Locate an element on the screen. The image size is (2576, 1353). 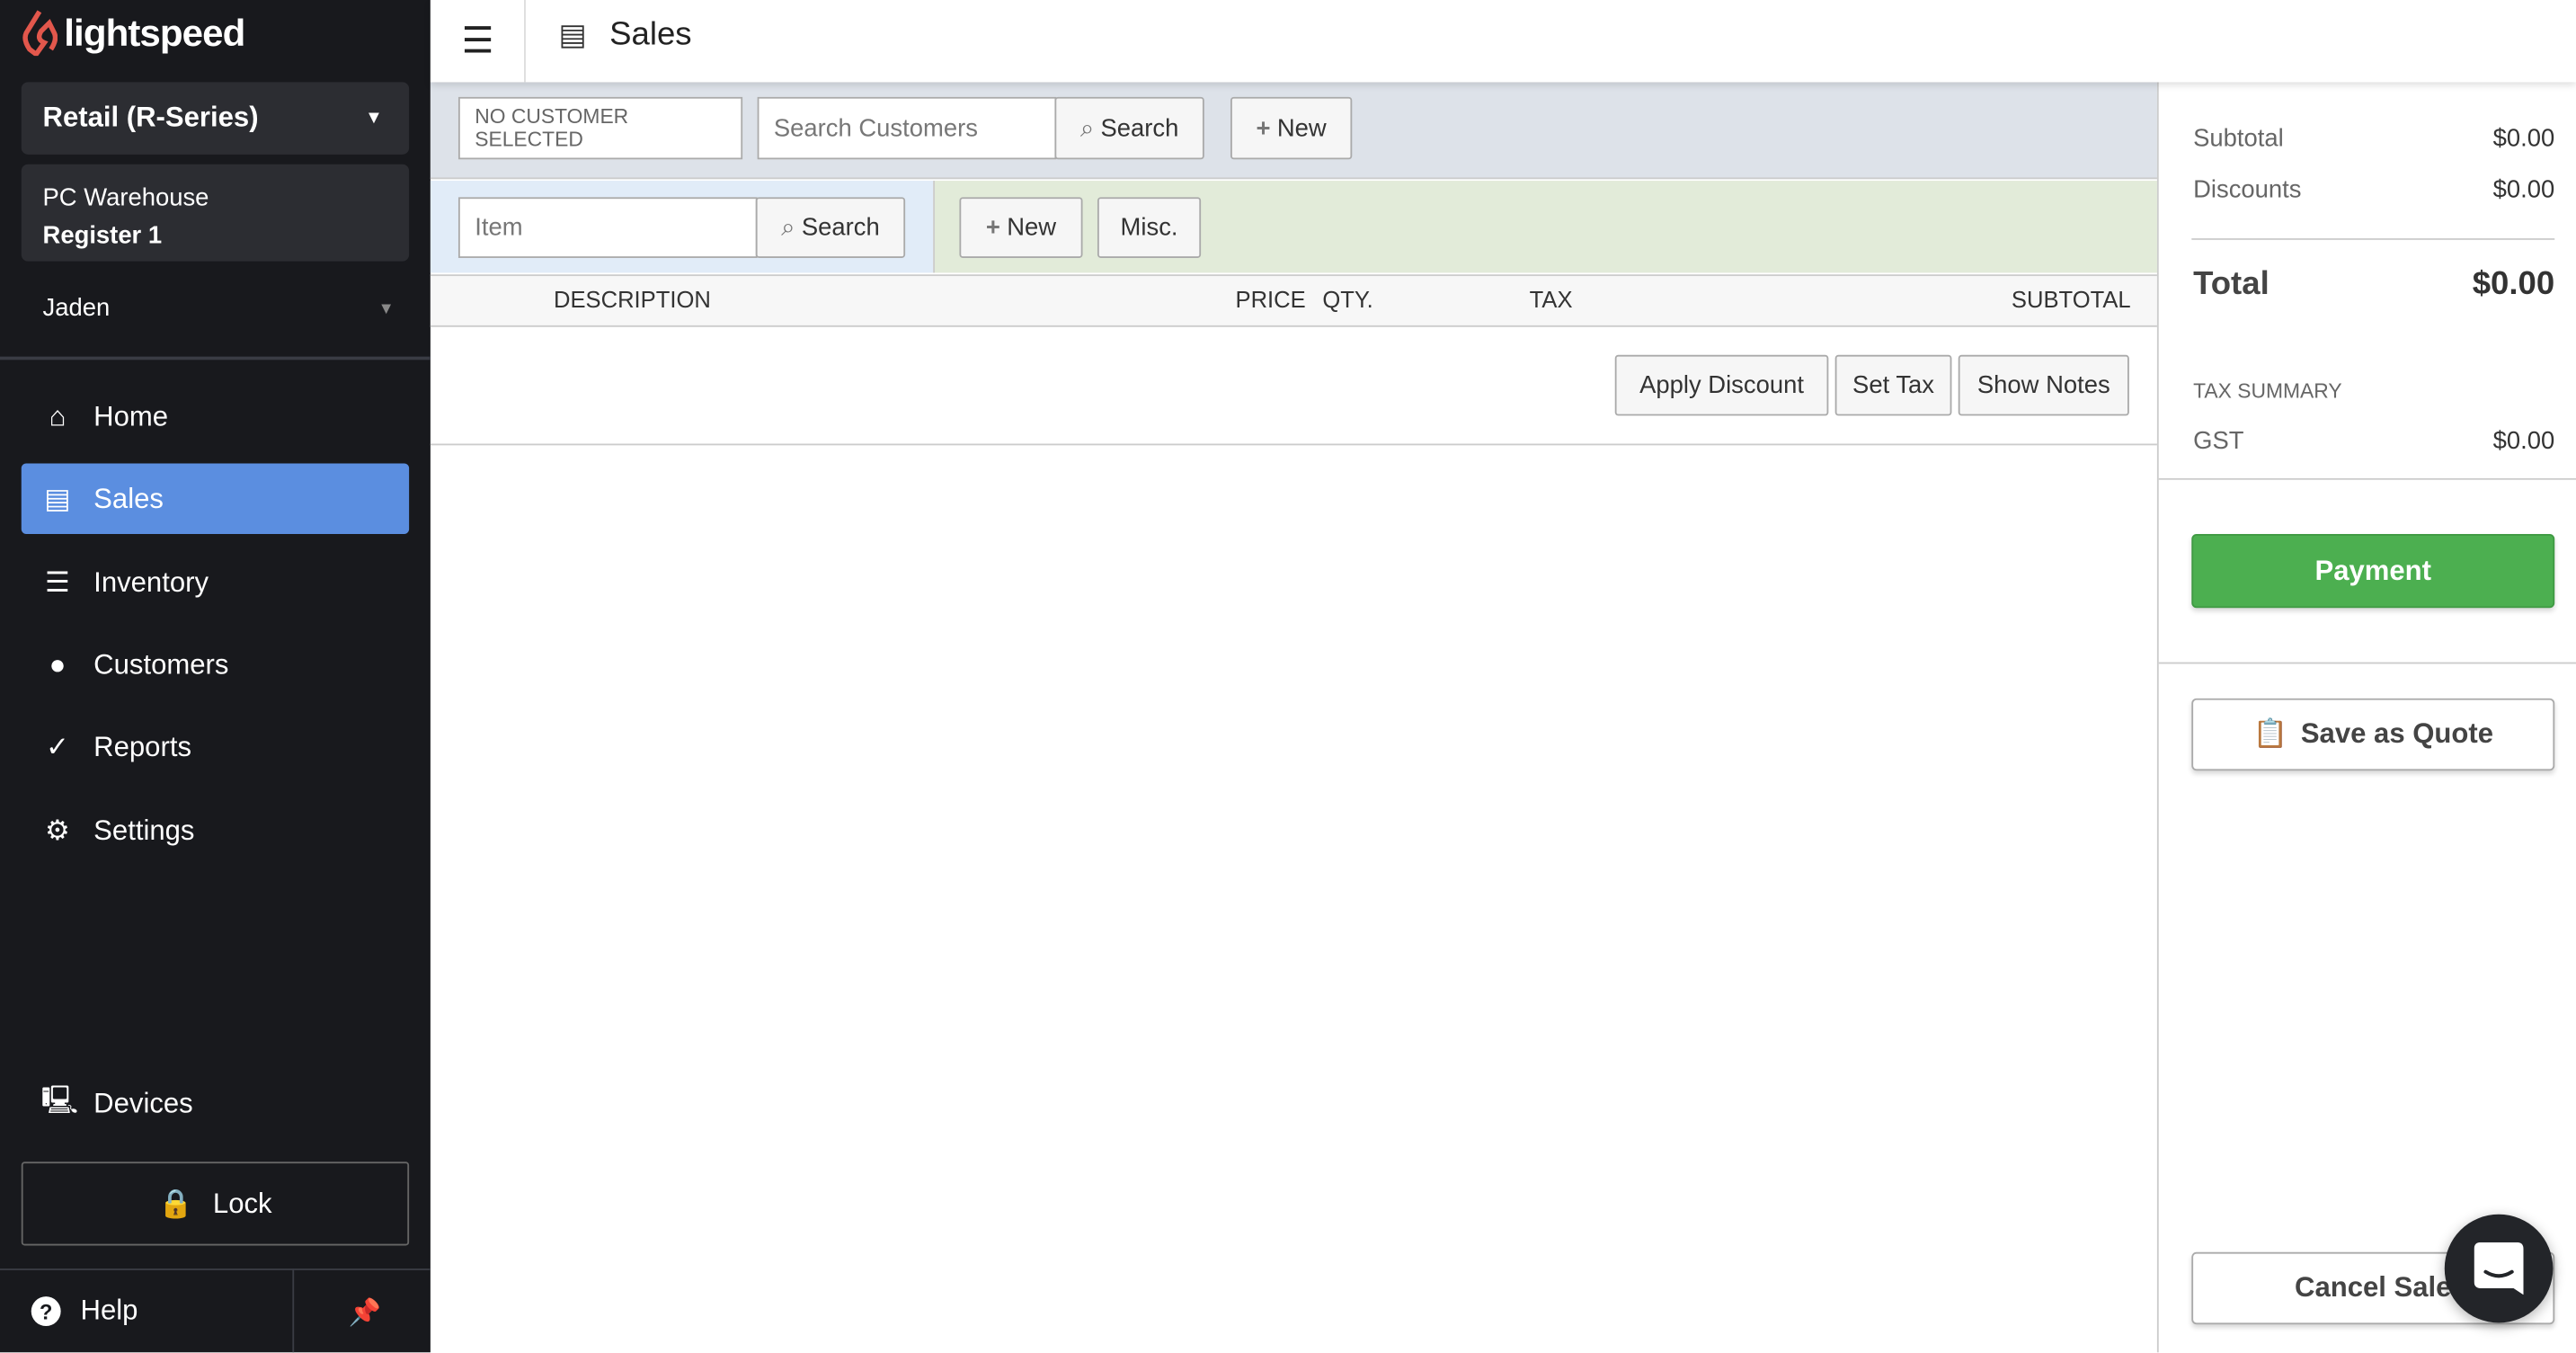
discounts-row: Discounts $0.00 is located at coordinates (2373, 190).